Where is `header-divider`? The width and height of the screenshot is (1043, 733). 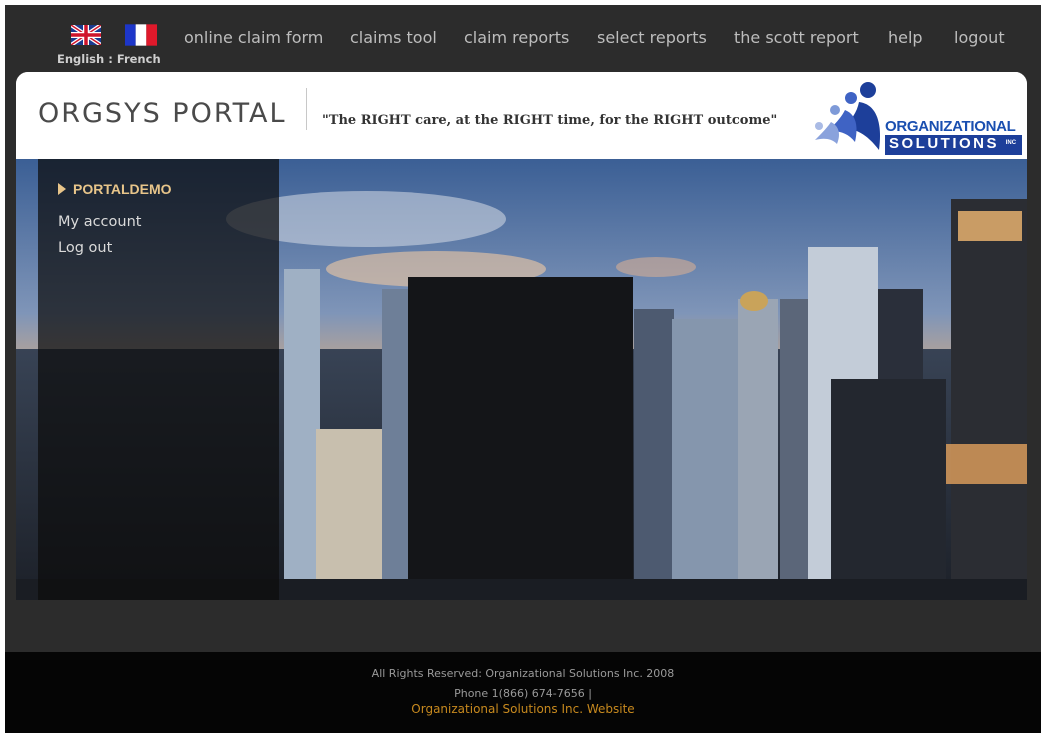
header-divider is located at coordinates (306, 109).